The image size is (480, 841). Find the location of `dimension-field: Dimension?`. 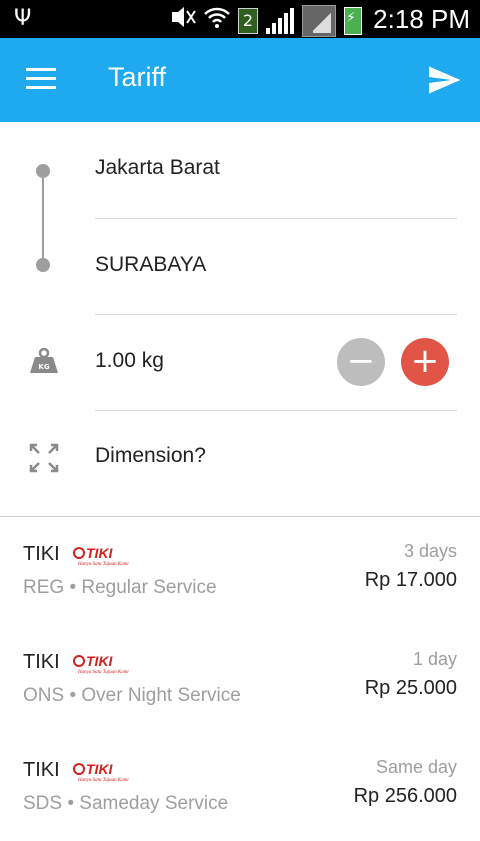

dimension-field: Dimension? is located at coordinates (150, 456).